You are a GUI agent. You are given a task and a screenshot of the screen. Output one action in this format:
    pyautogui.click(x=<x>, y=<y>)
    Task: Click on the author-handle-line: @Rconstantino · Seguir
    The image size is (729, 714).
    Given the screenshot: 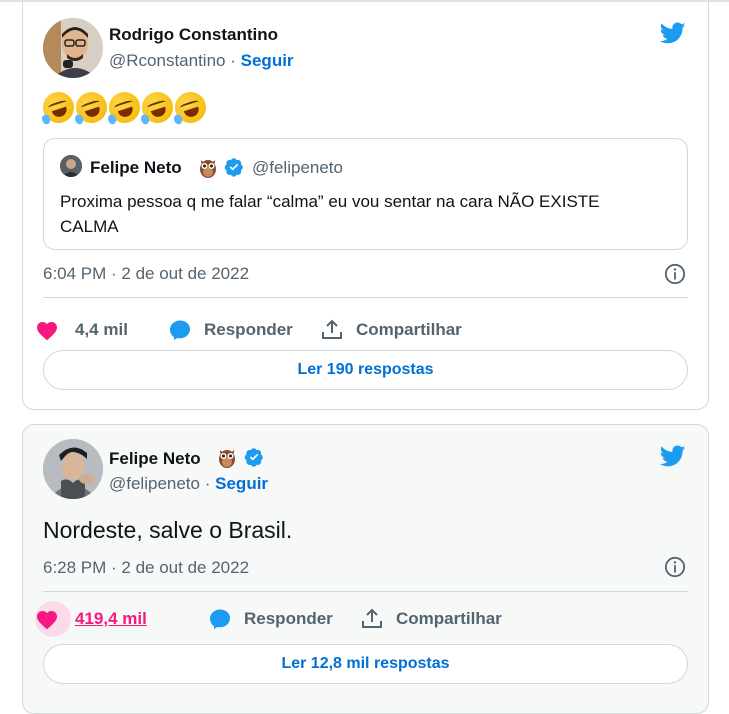 What is the action you would take?
    pyautogui.click(x=201, y=61)
    